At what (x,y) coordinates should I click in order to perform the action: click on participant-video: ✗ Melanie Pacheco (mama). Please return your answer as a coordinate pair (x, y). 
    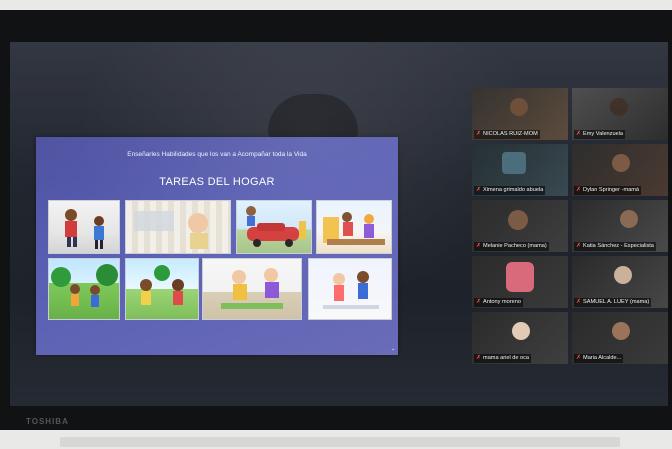
    Looking at the image, I should click on (520, 226).